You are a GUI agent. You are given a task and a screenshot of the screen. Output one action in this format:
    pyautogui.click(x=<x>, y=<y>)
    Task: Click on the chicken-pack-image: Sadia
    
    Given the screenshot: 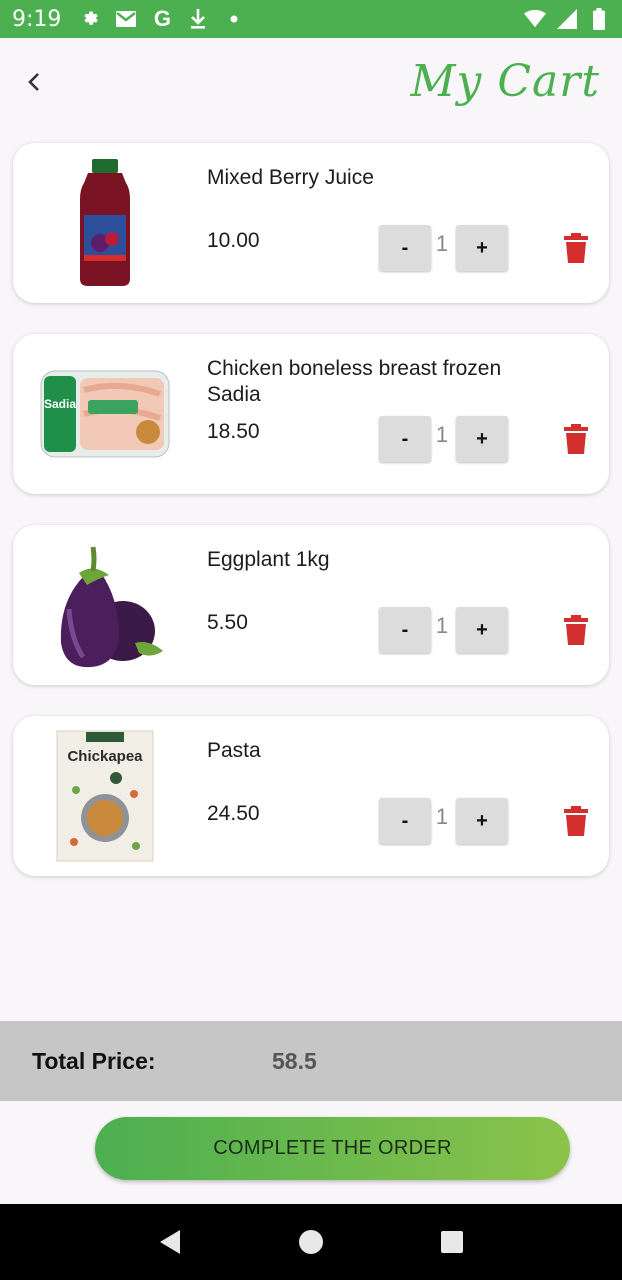 What is the action you would take?
    pyautogui.click(x=105, y=414)
    